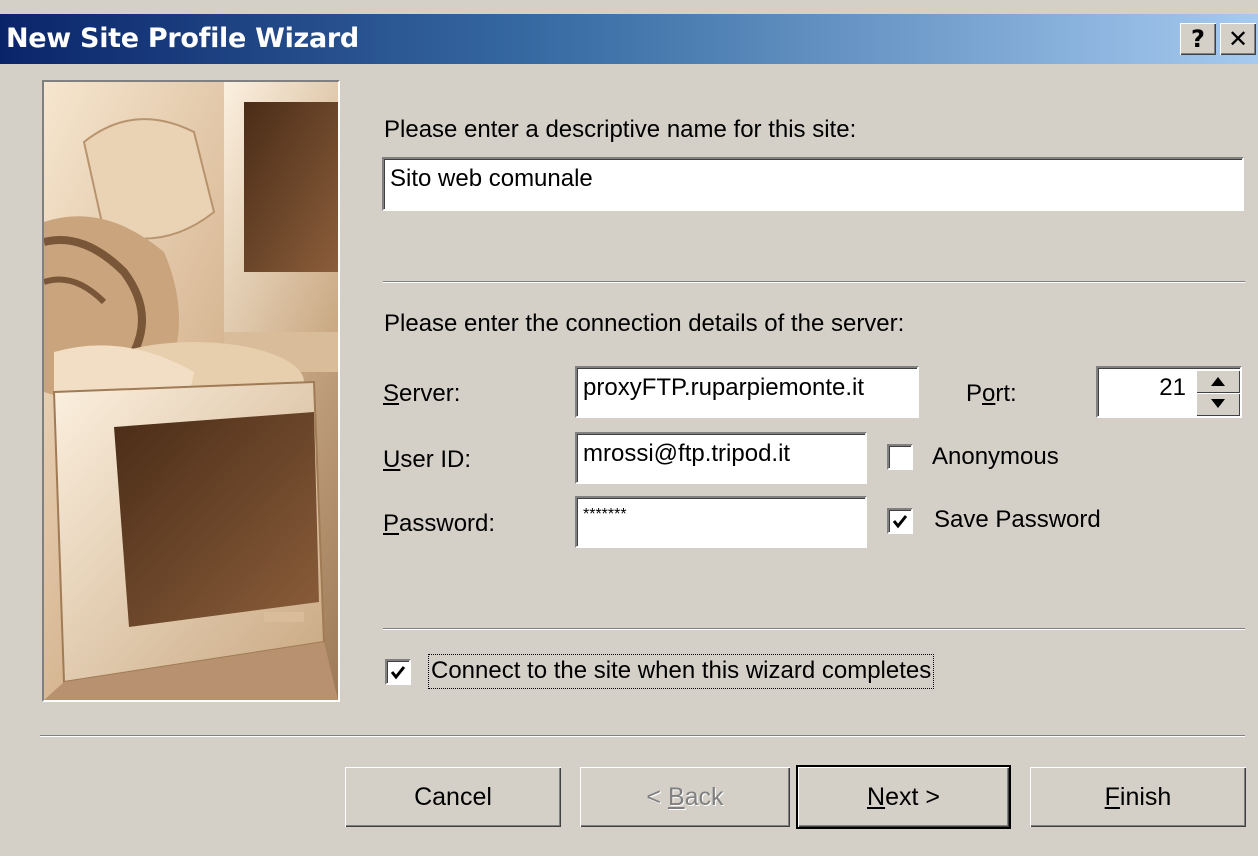 The height and width of the screenshot is (856, 1258). What do you see at coordinates (1138, 797) in the screenshot?
I see `finish-button: Finish` at bounding box center [1138, 797].